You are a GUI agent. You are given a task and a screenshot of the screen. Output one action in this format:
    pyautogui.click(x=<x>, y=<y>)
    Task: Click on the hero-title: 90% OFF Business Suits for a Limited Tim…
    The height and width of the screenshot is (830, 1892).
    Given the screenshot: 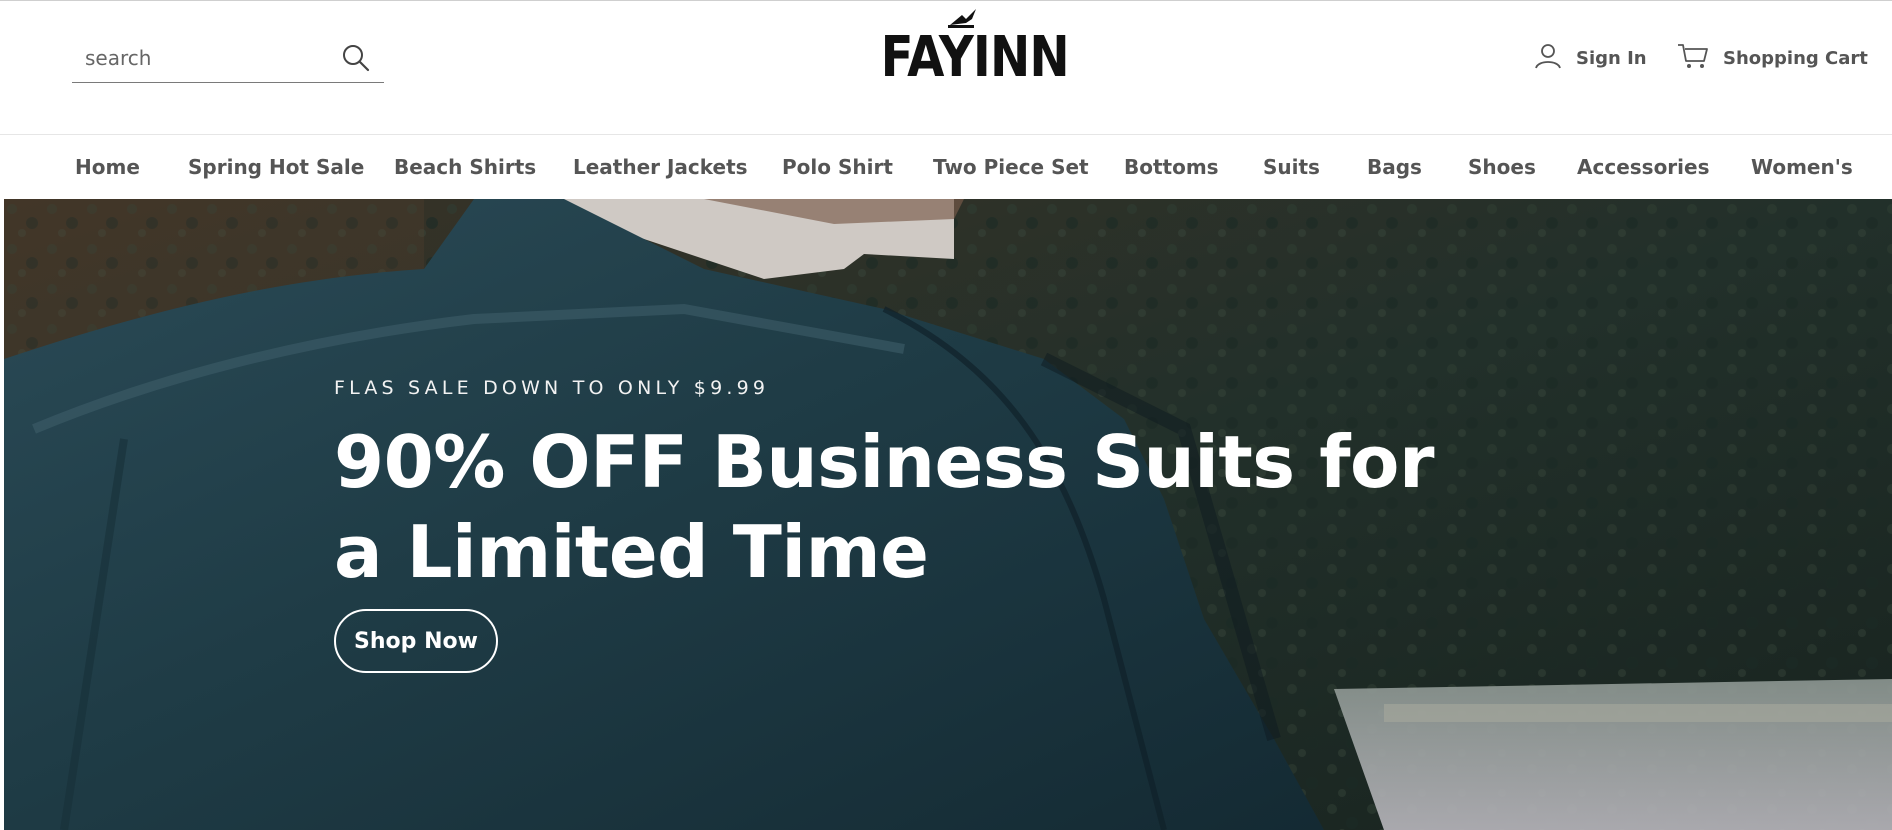 What is the action you would take?
    pyautogui.click(x=884, y=507)
    